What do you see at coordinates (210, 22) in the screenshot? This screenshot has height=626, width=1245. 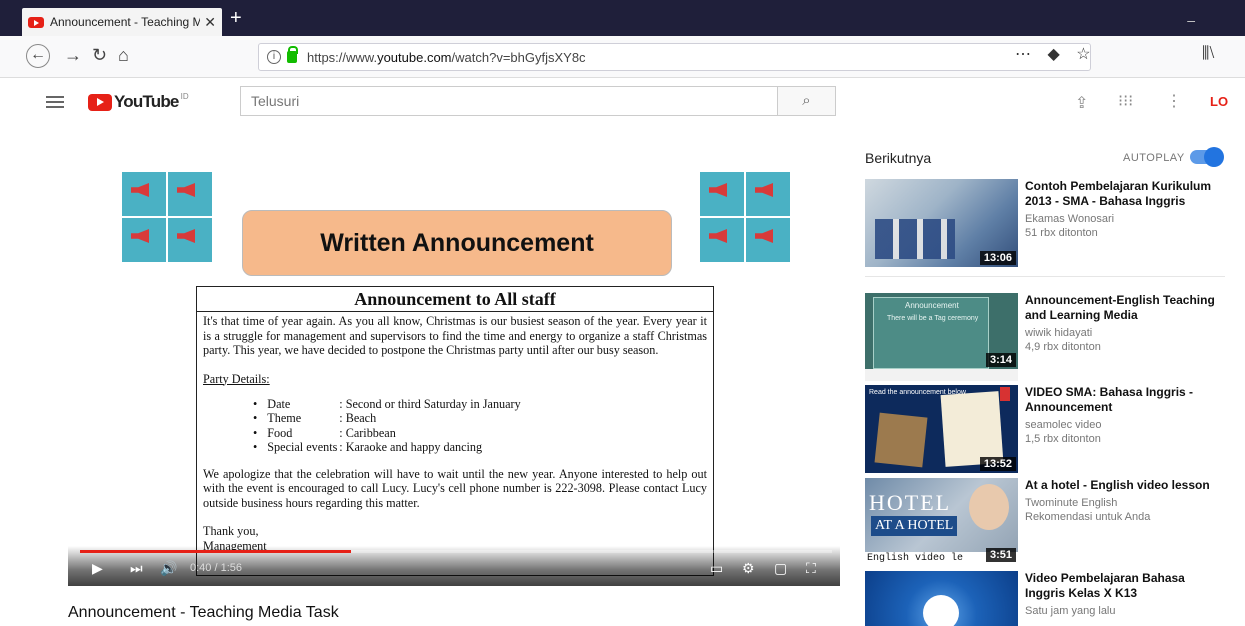 I see `tab-close-icon: ✕` at bounding box center [210, 22].